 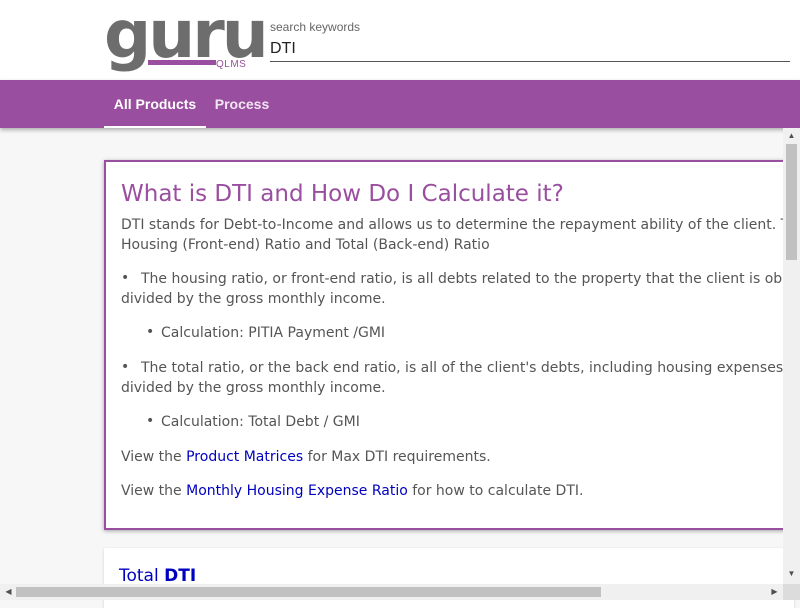 I want to click on horizontal-scroll-thumb, so click(x=308, y=592).